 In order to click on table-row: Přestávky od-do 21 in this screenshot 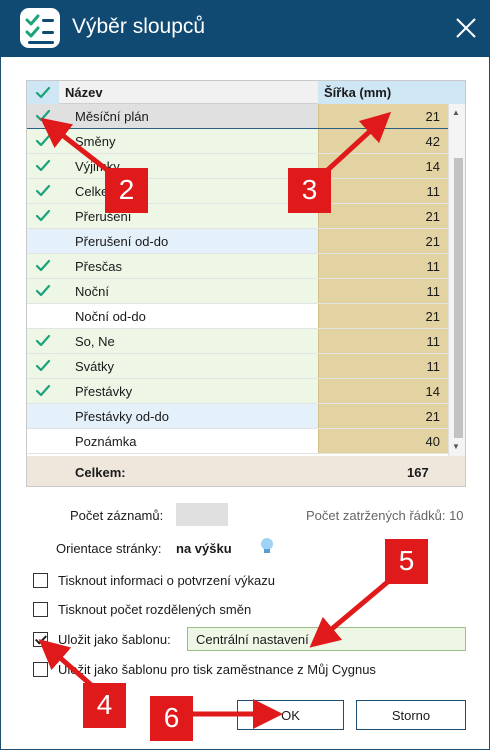, I will do `click(237, 416)`.